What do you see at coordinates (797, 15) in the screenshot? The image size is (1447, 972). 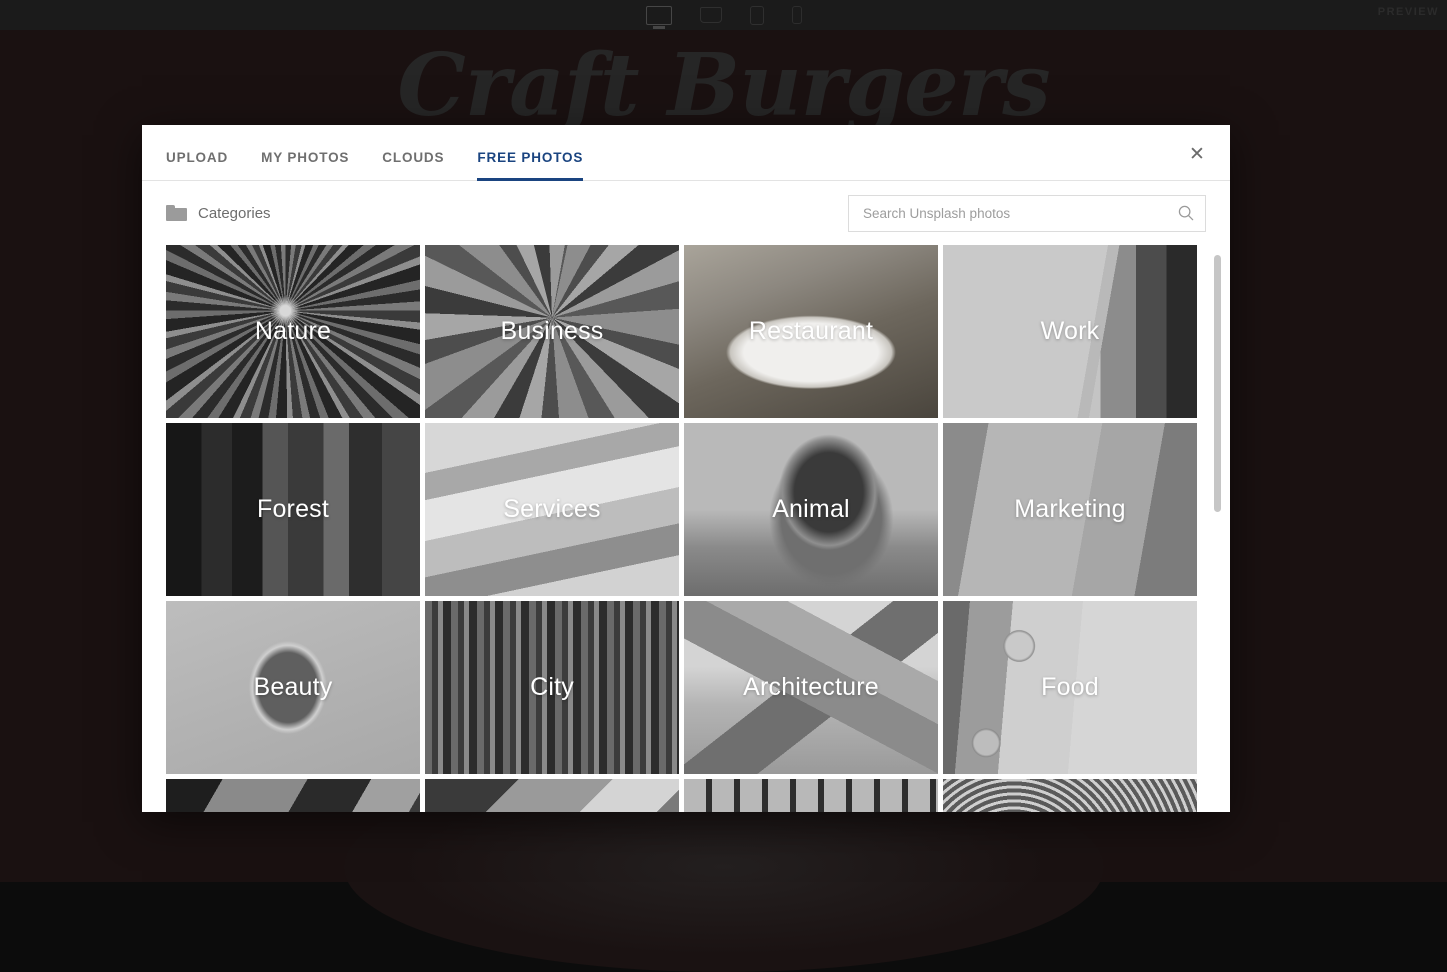 I see `mobile-preview-icon` at bounding box center [797, 15].